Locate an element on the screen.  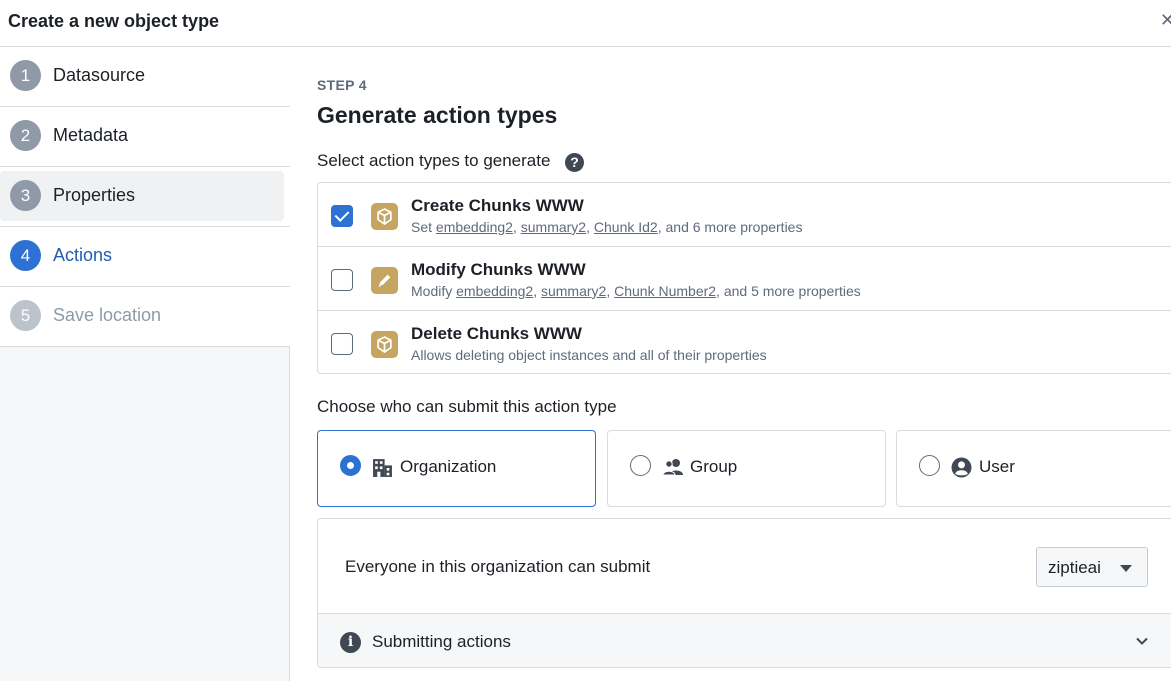
people-icon is located at coordinates (673, 469).